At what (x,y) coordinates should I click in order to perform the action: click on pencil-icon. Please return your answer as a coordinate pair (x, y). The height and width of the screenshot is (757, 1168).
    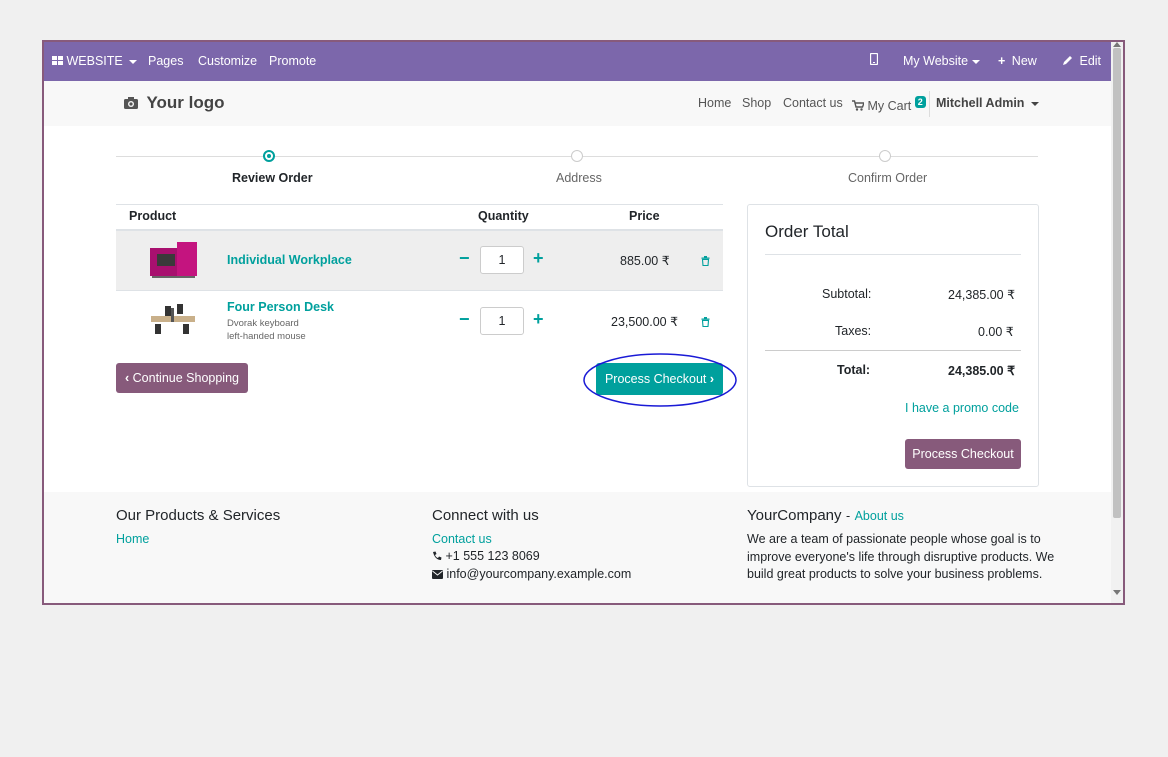
    Looking at the image, I should click on (1067, 60).